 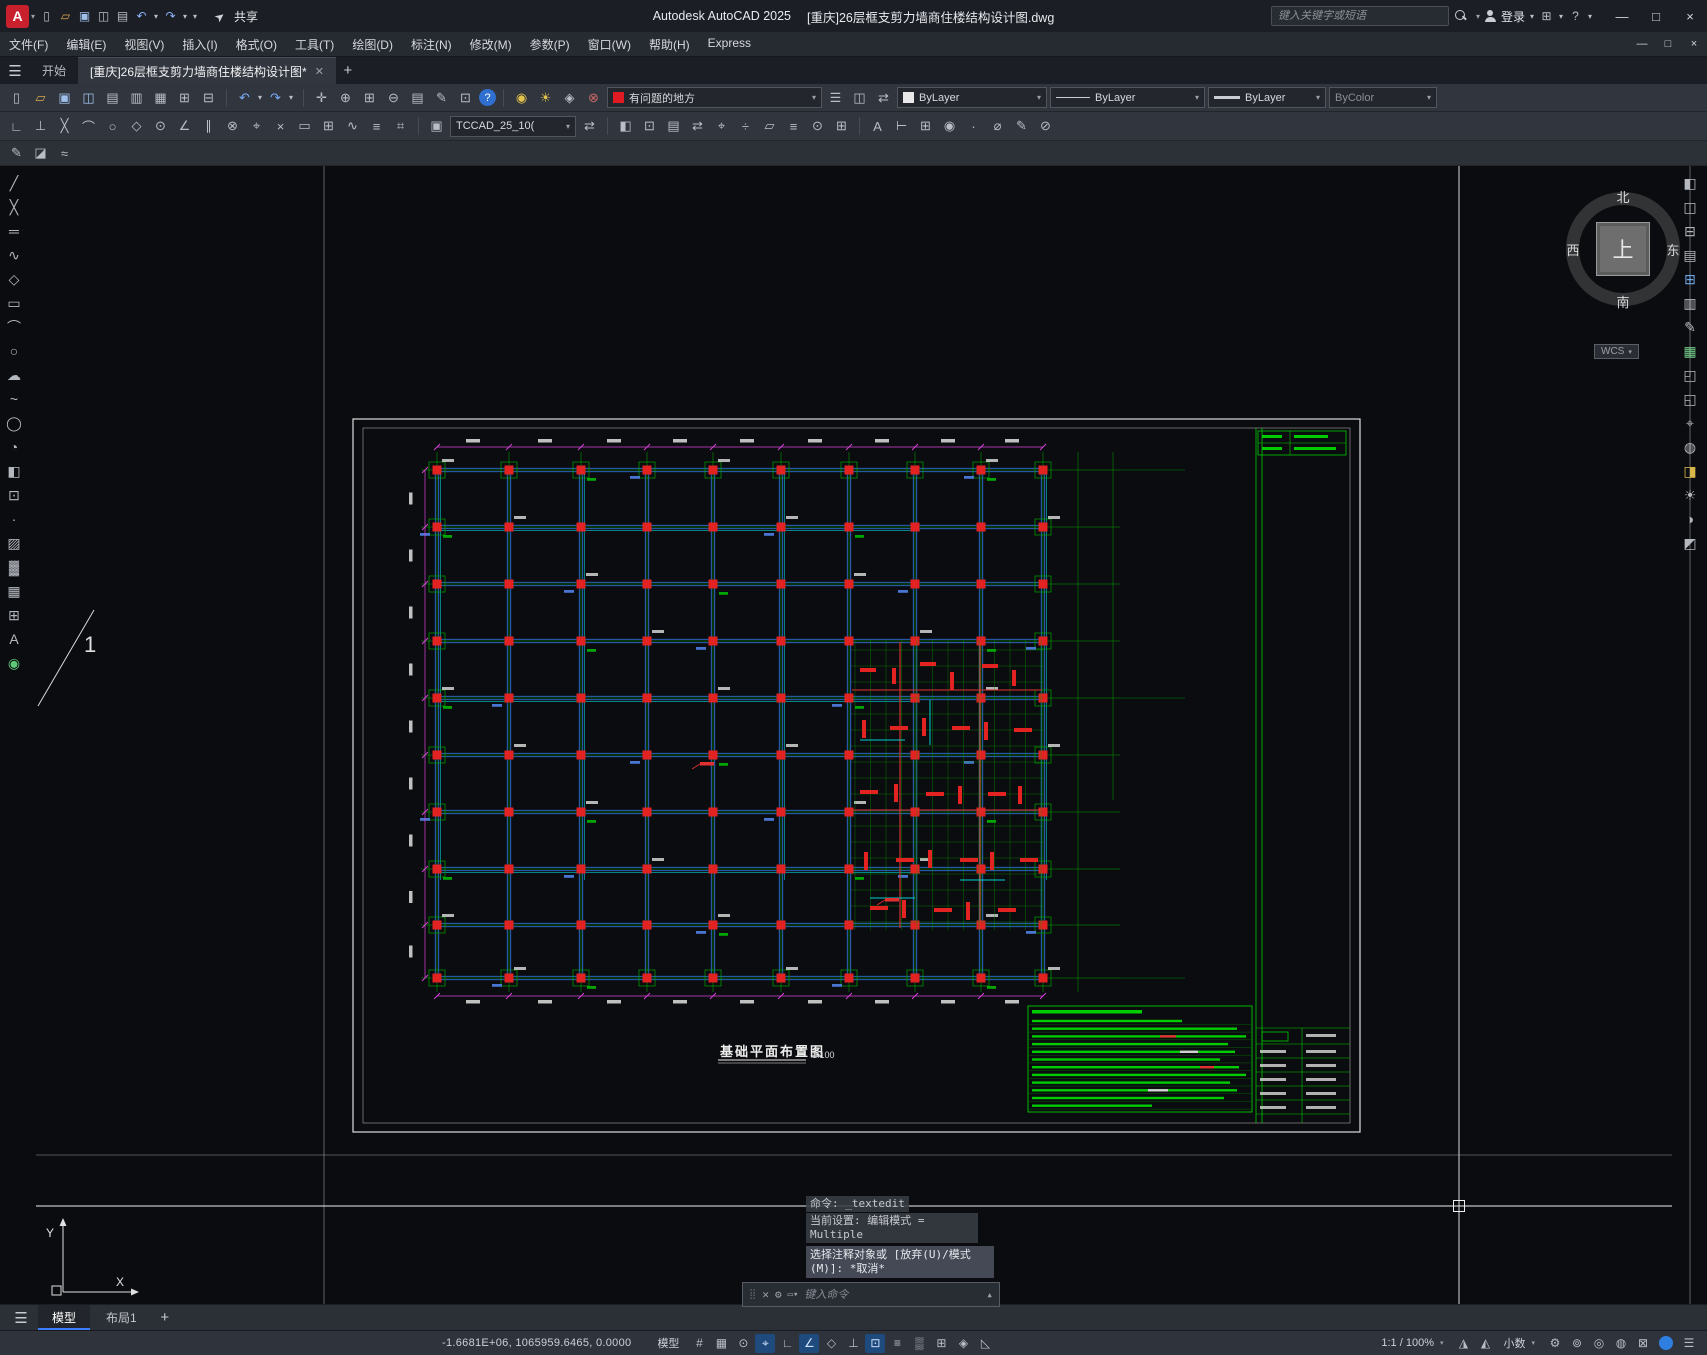 What do you see at coordinates (765, 1343) in the screenshot?
I see `dynamic-input-toggle: ⌖` at bounding box center [765, 1343].